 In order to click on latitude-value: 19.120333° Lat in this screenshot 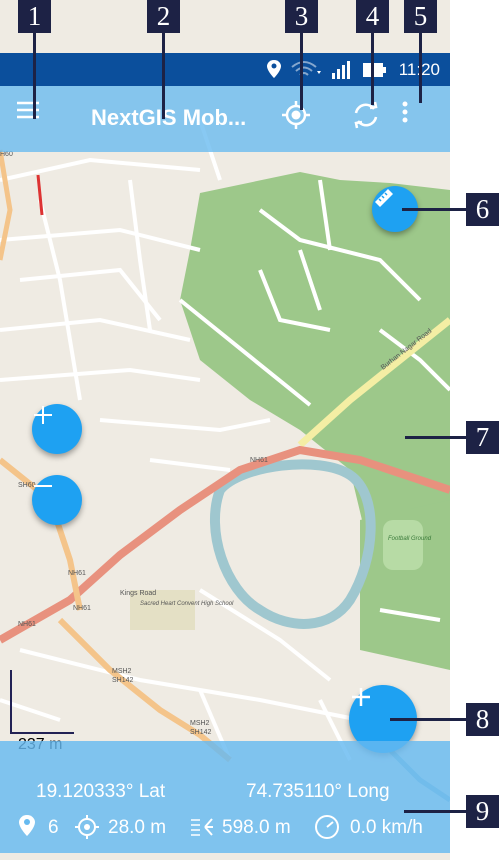, I will do `click(101, 791)`.